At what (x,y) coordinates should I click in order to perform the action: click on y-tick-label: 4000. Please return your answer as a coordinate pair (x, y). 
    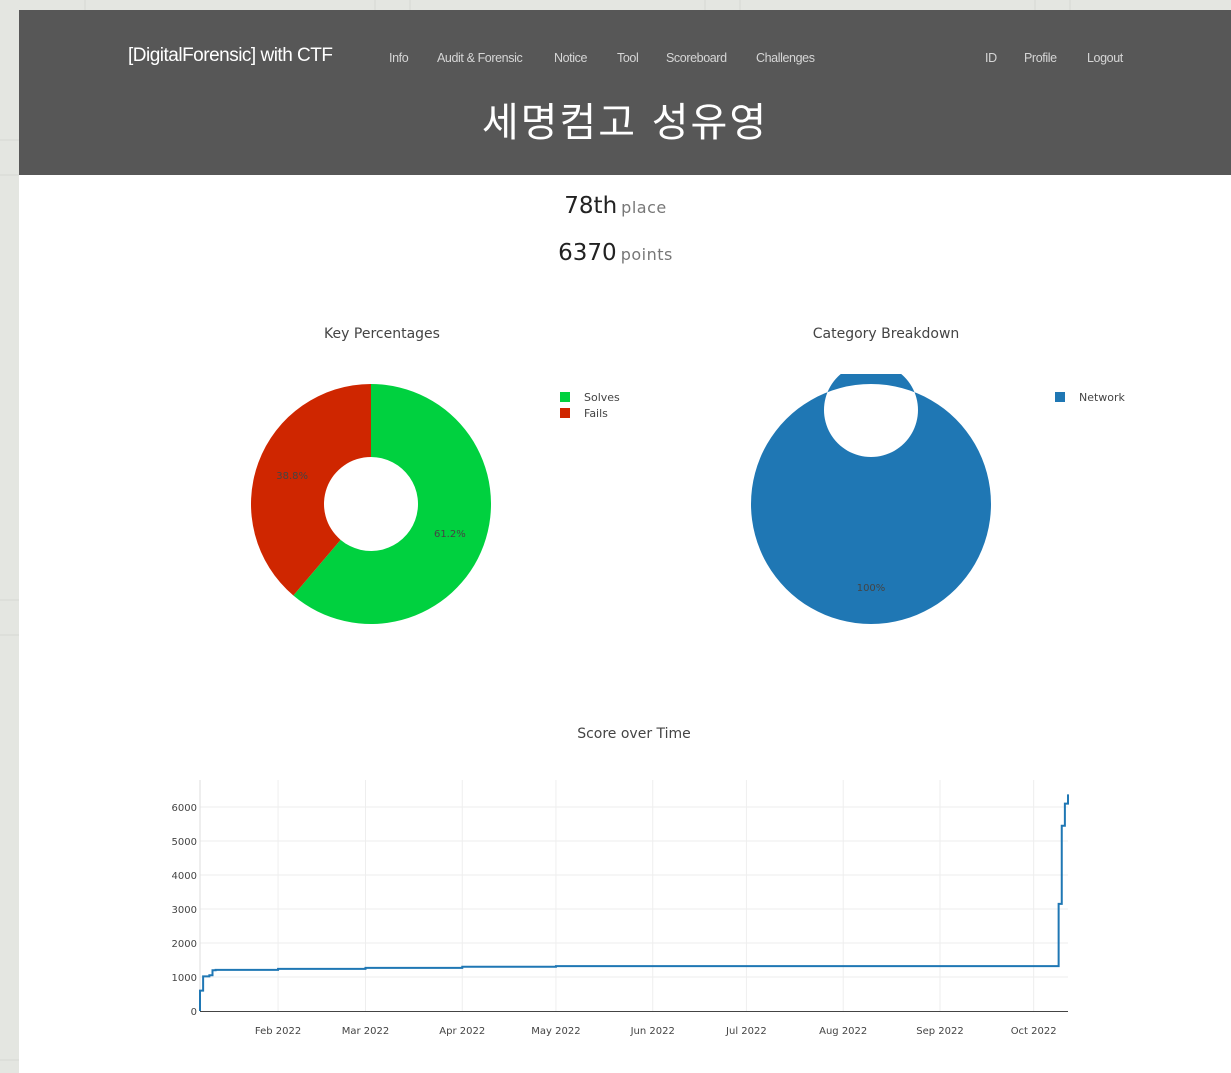
    Looking at the image, I should click on (184, 876).